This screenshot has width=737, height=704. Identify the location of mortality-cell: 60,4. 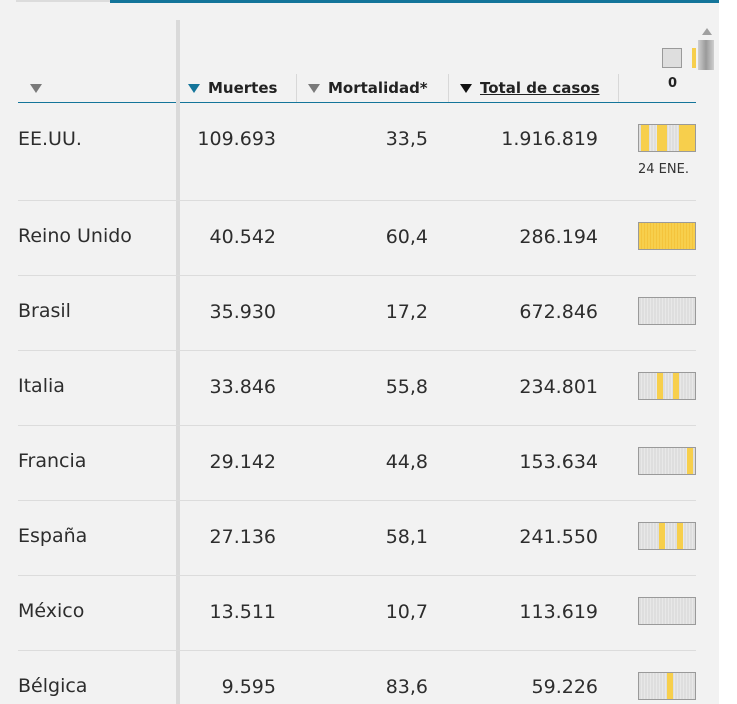
(406, 237).